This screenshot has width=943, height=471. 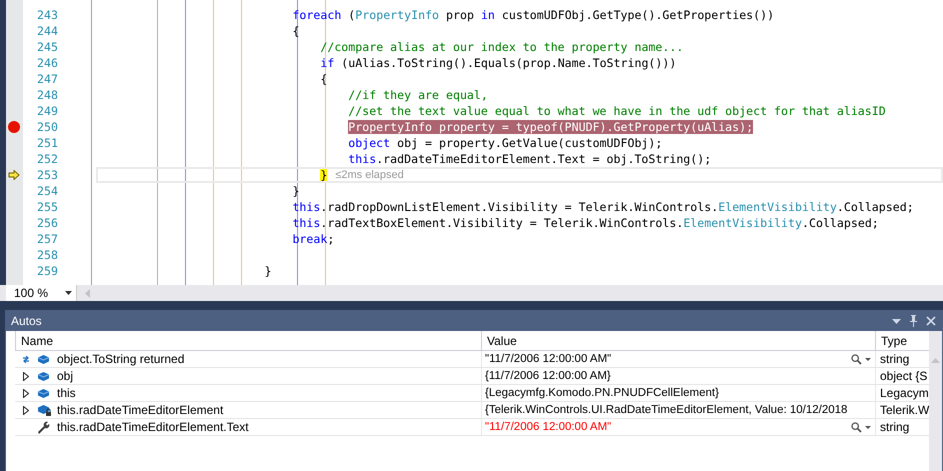 I want to click on line-number: 258, so click(x=47, y=255).